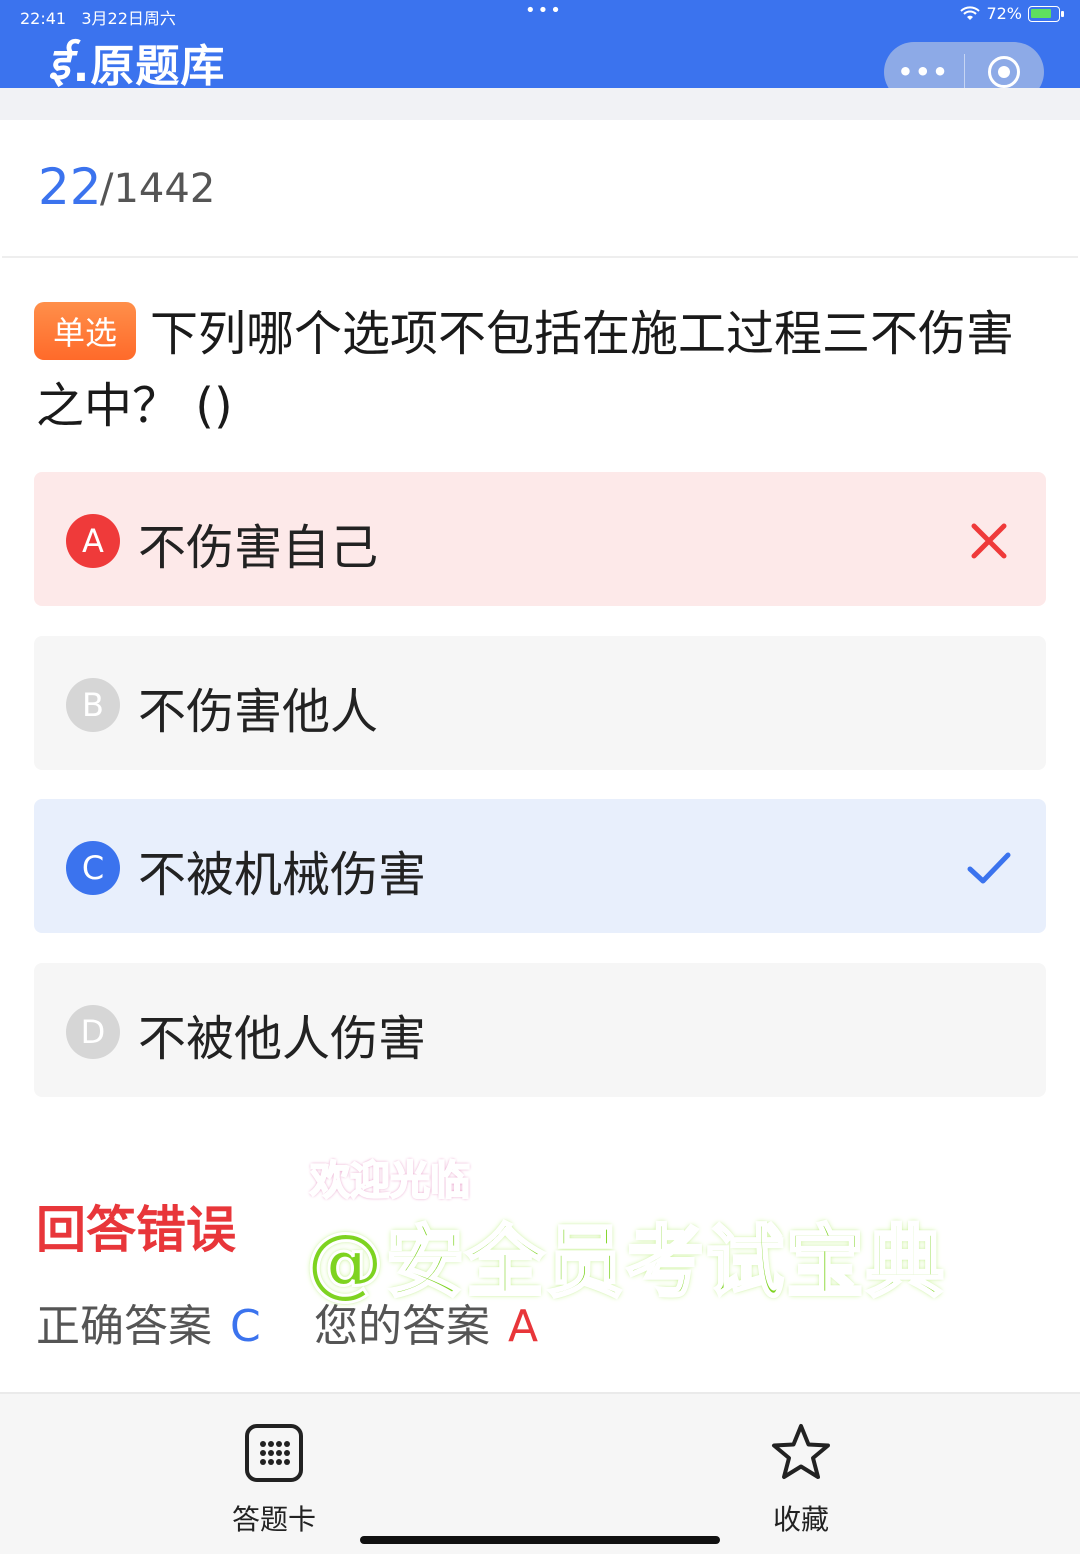 The width and height of the screenshot is (1080, 1554). I want to click on status-time: 22:41 3月22日周六, so click(98, 17).